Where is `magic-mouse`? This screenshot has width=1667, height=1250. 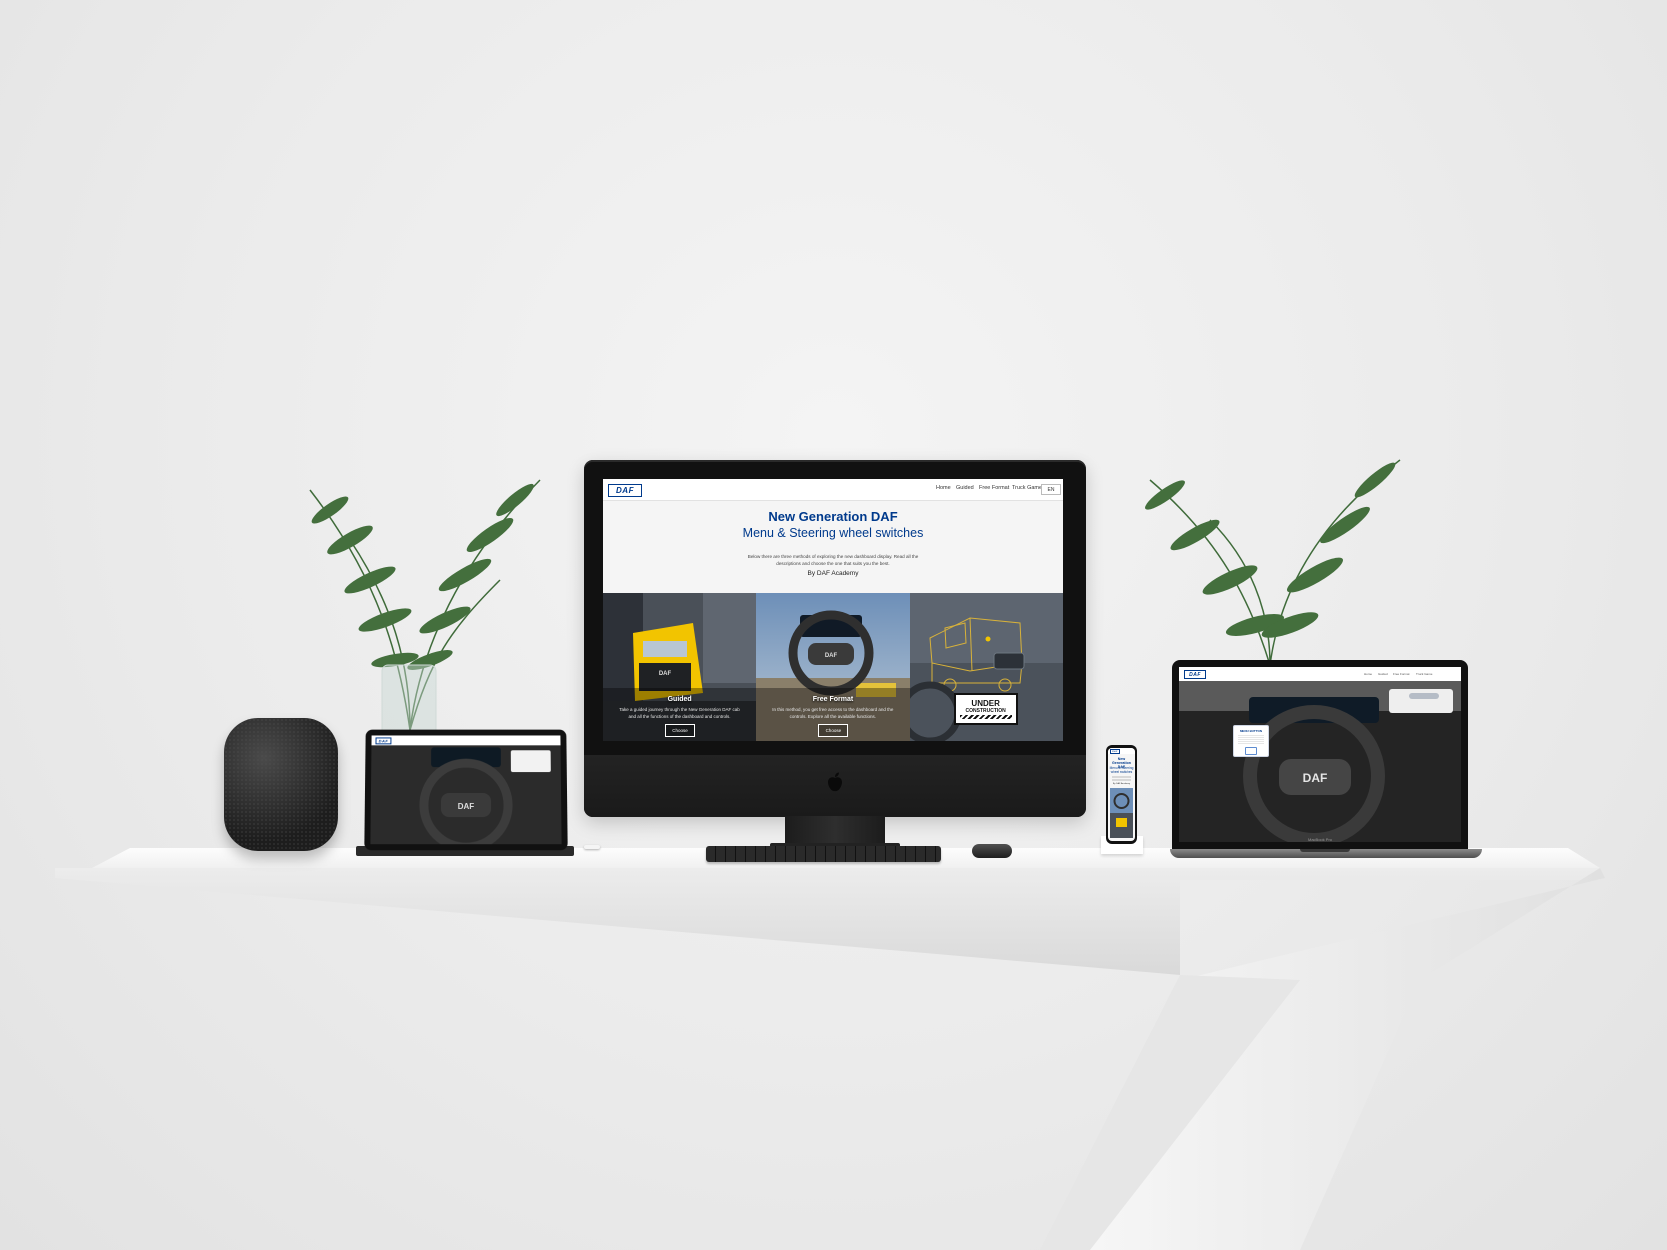 magic-mouse is located at coordinates (992, 851).